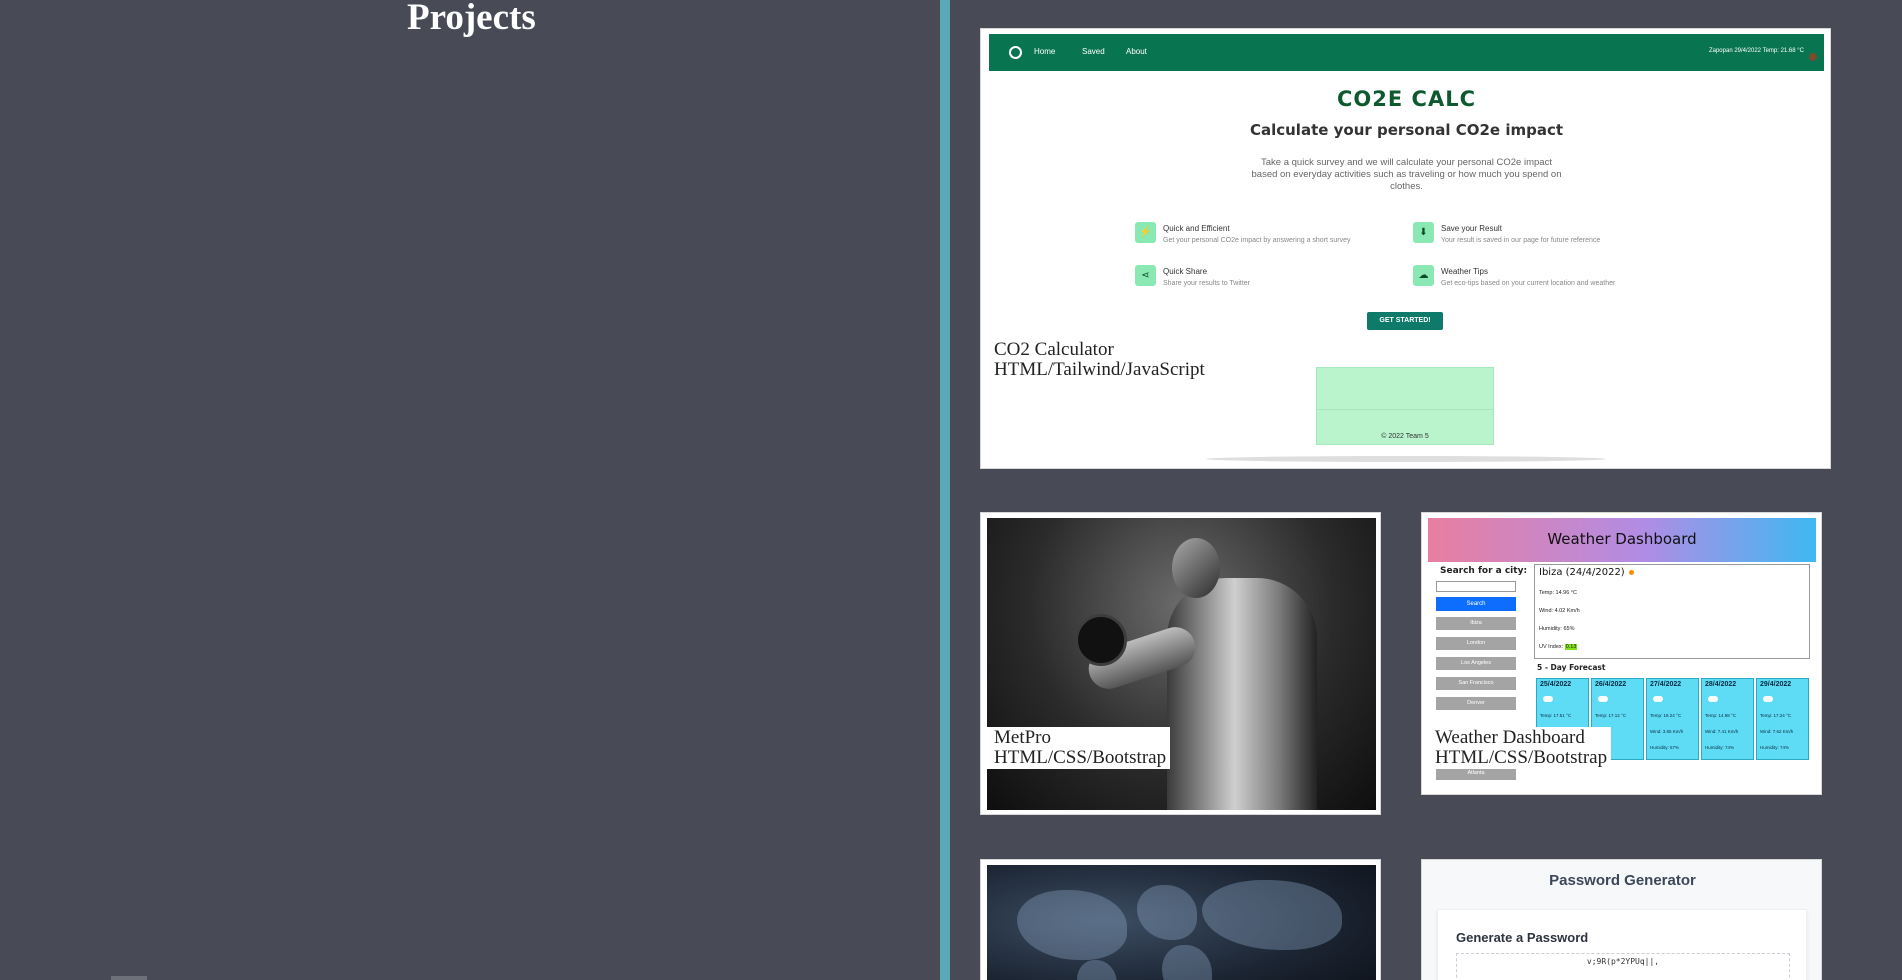 This screenshot has width=1902, height=980. What do you see at coordinates (1405, 436) in the screenshot?
I see `co2-footer-text: © 2022 Team 5` at bounding box center [1405, 436].